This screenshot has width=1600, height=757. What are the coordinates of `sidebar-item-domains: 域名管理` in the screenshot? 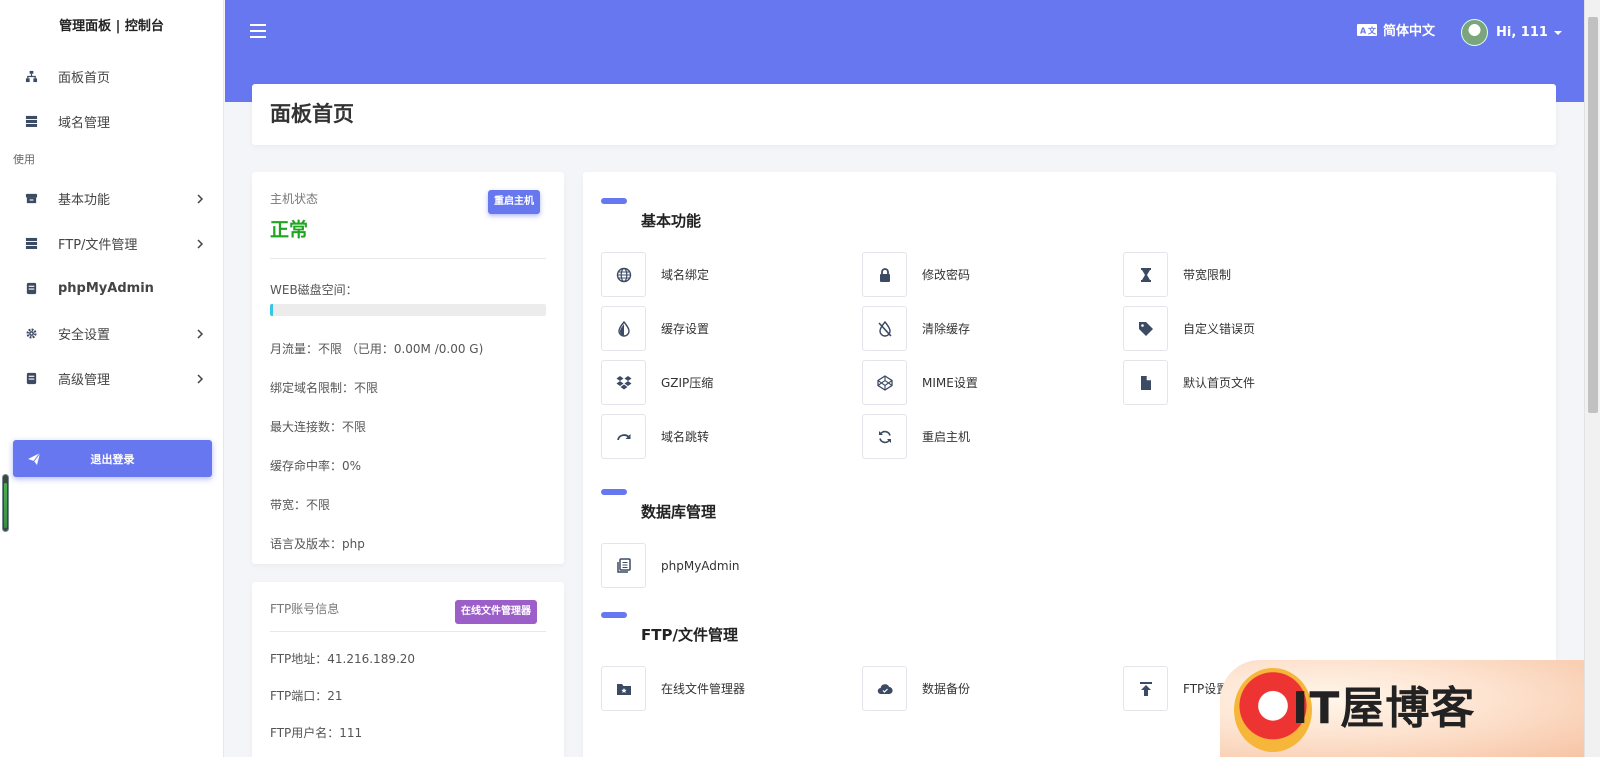 It's located at (111, 121).